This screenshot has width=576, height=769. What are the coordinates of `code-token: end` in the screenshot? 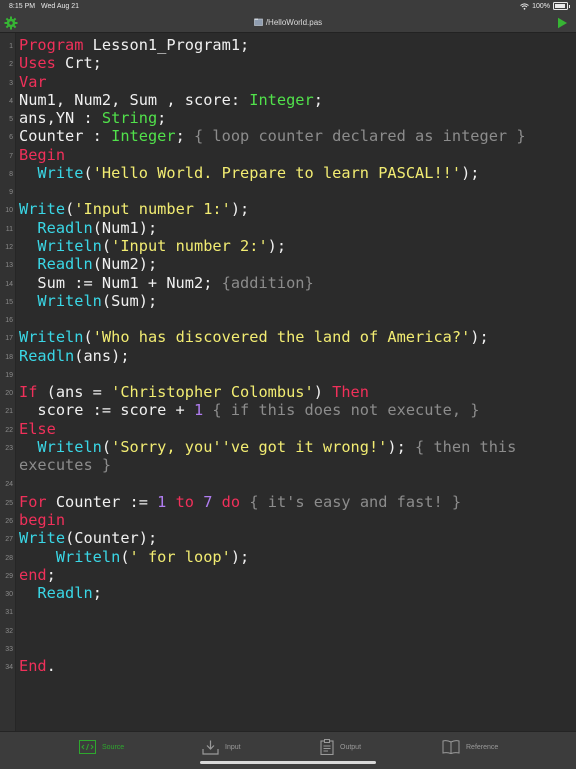 It's located at (33, 574).